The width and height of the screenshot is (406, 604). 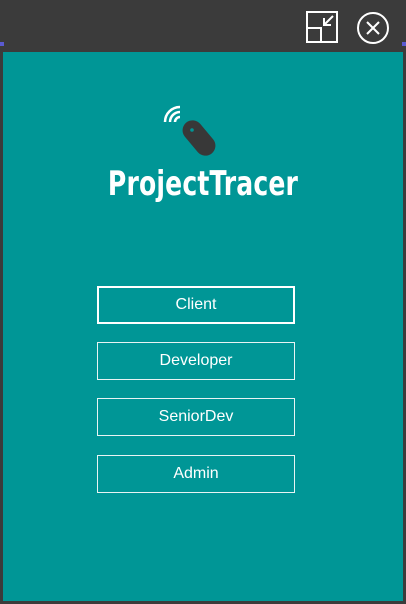 What do you see at coordinates (2, 44) in the screenshot?
I see `window-accent-left` at bounding box center [2, 44].